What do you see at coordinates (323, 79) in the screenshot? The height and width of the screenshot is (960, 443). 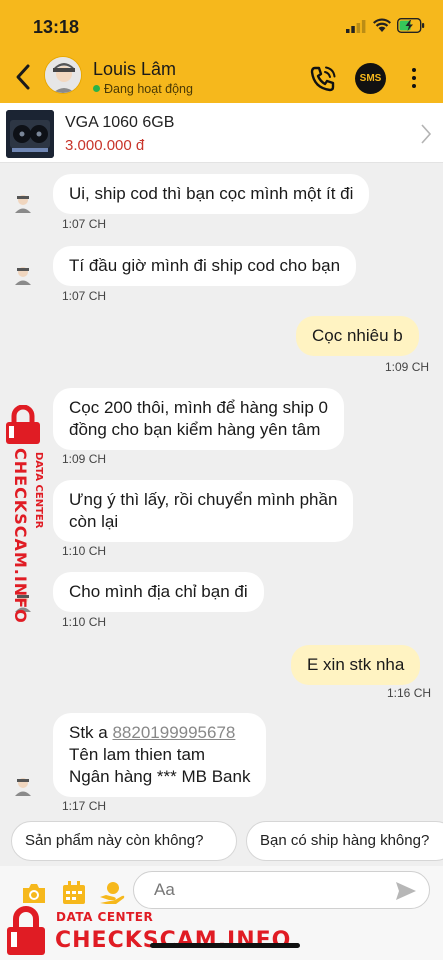 I see `phone-call-icon` at bounding box center [323, 79].